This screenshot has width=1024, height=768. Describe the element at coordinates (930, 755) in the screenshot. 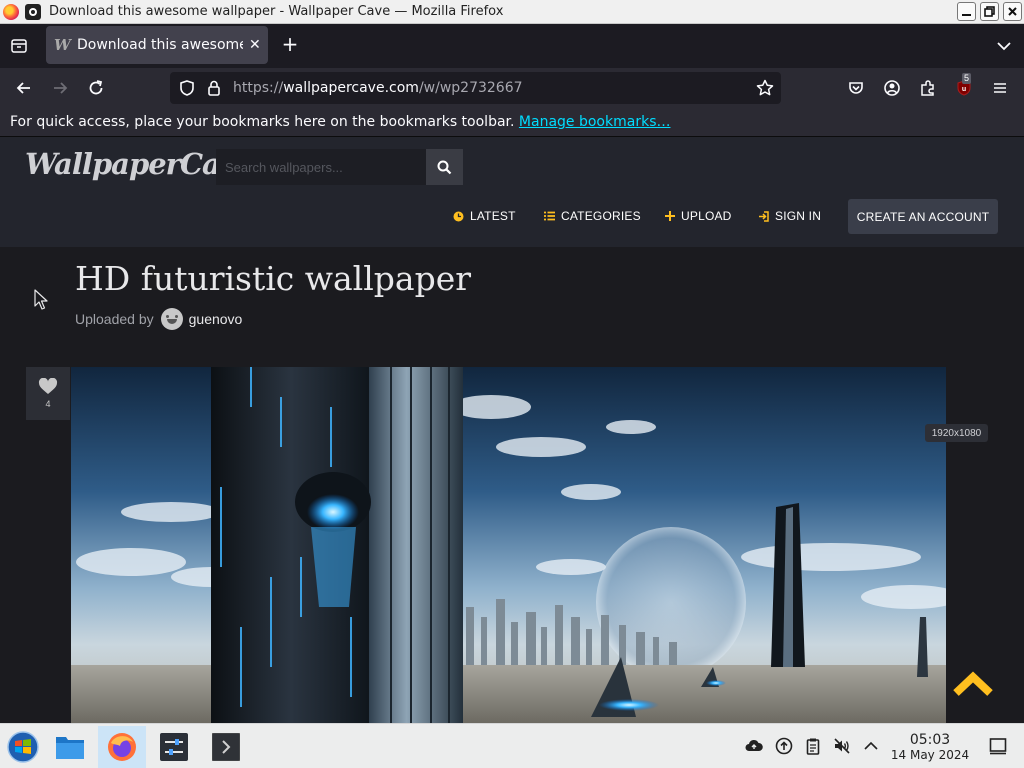

I see `clock-date: 14 May 2024` at that location.